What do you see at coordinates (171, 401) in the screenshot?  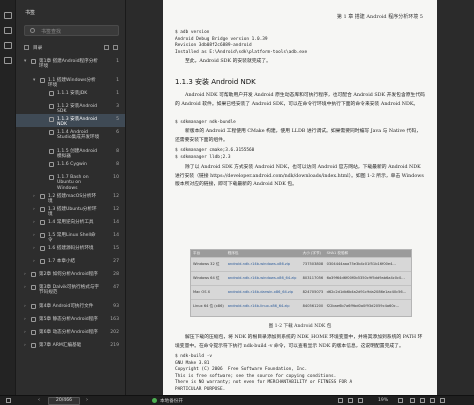 I see `backup-status-text: 本地备份开` at bounding box center [171, 401].